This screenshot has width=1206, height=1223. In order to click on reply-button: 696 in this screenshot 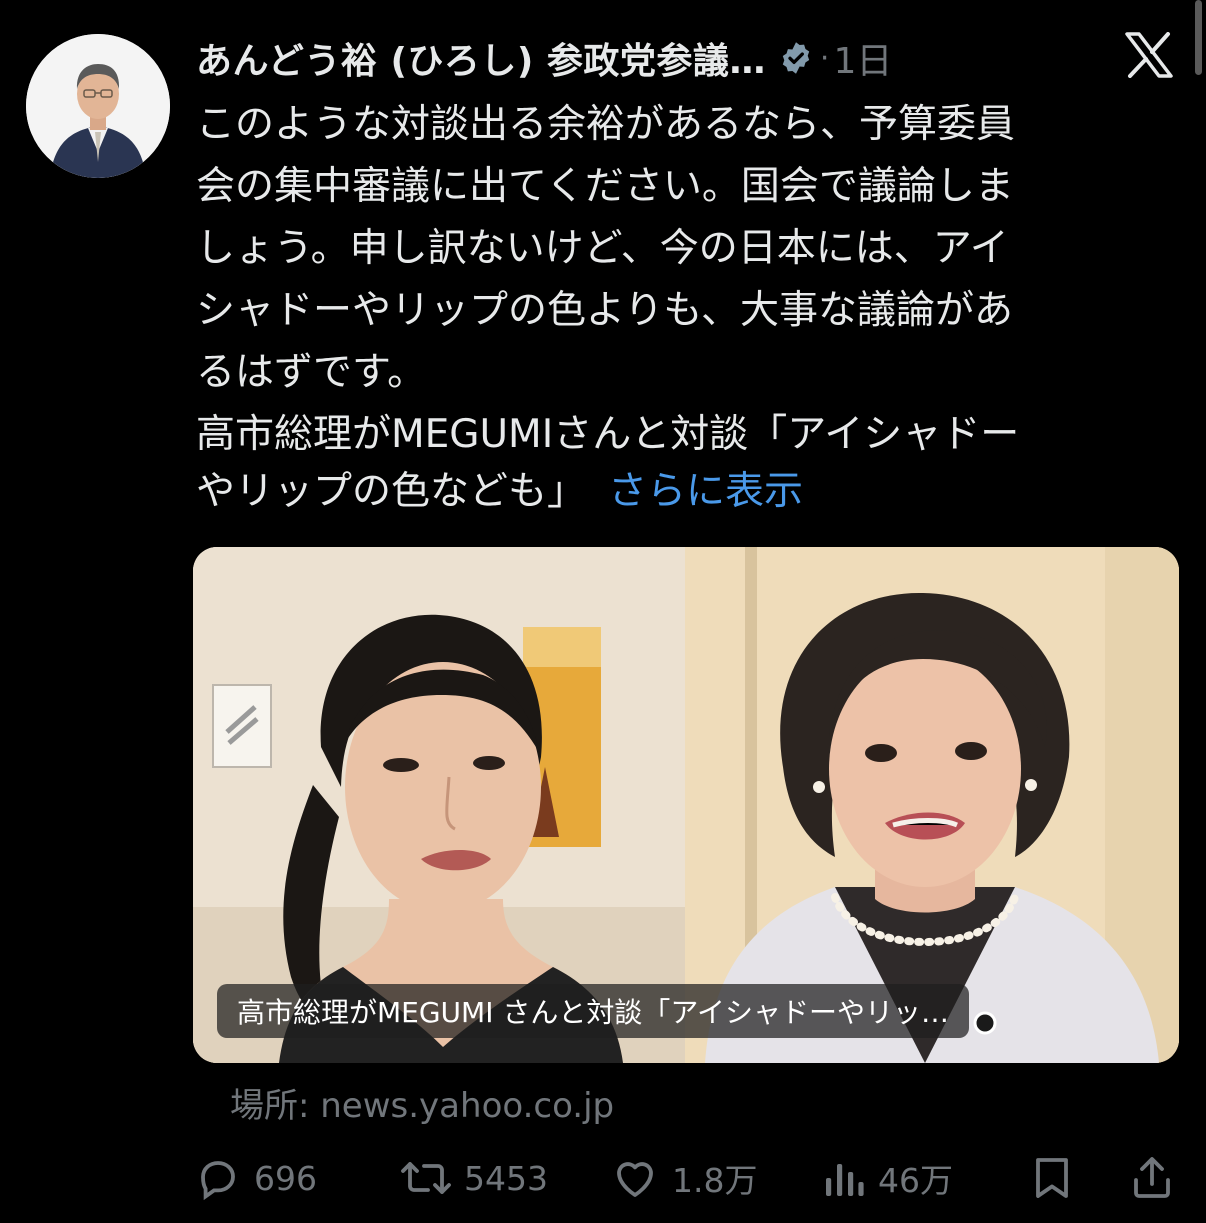, I will do `click(255, 1178)`.